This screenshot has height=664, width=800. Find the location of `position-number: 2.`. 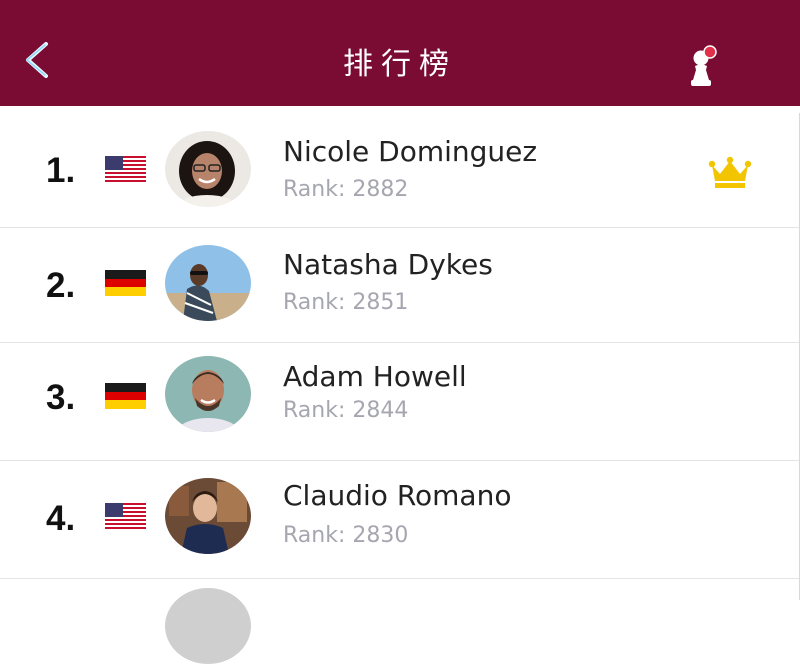

position-number: 2. is located at coordinates (61, 285).